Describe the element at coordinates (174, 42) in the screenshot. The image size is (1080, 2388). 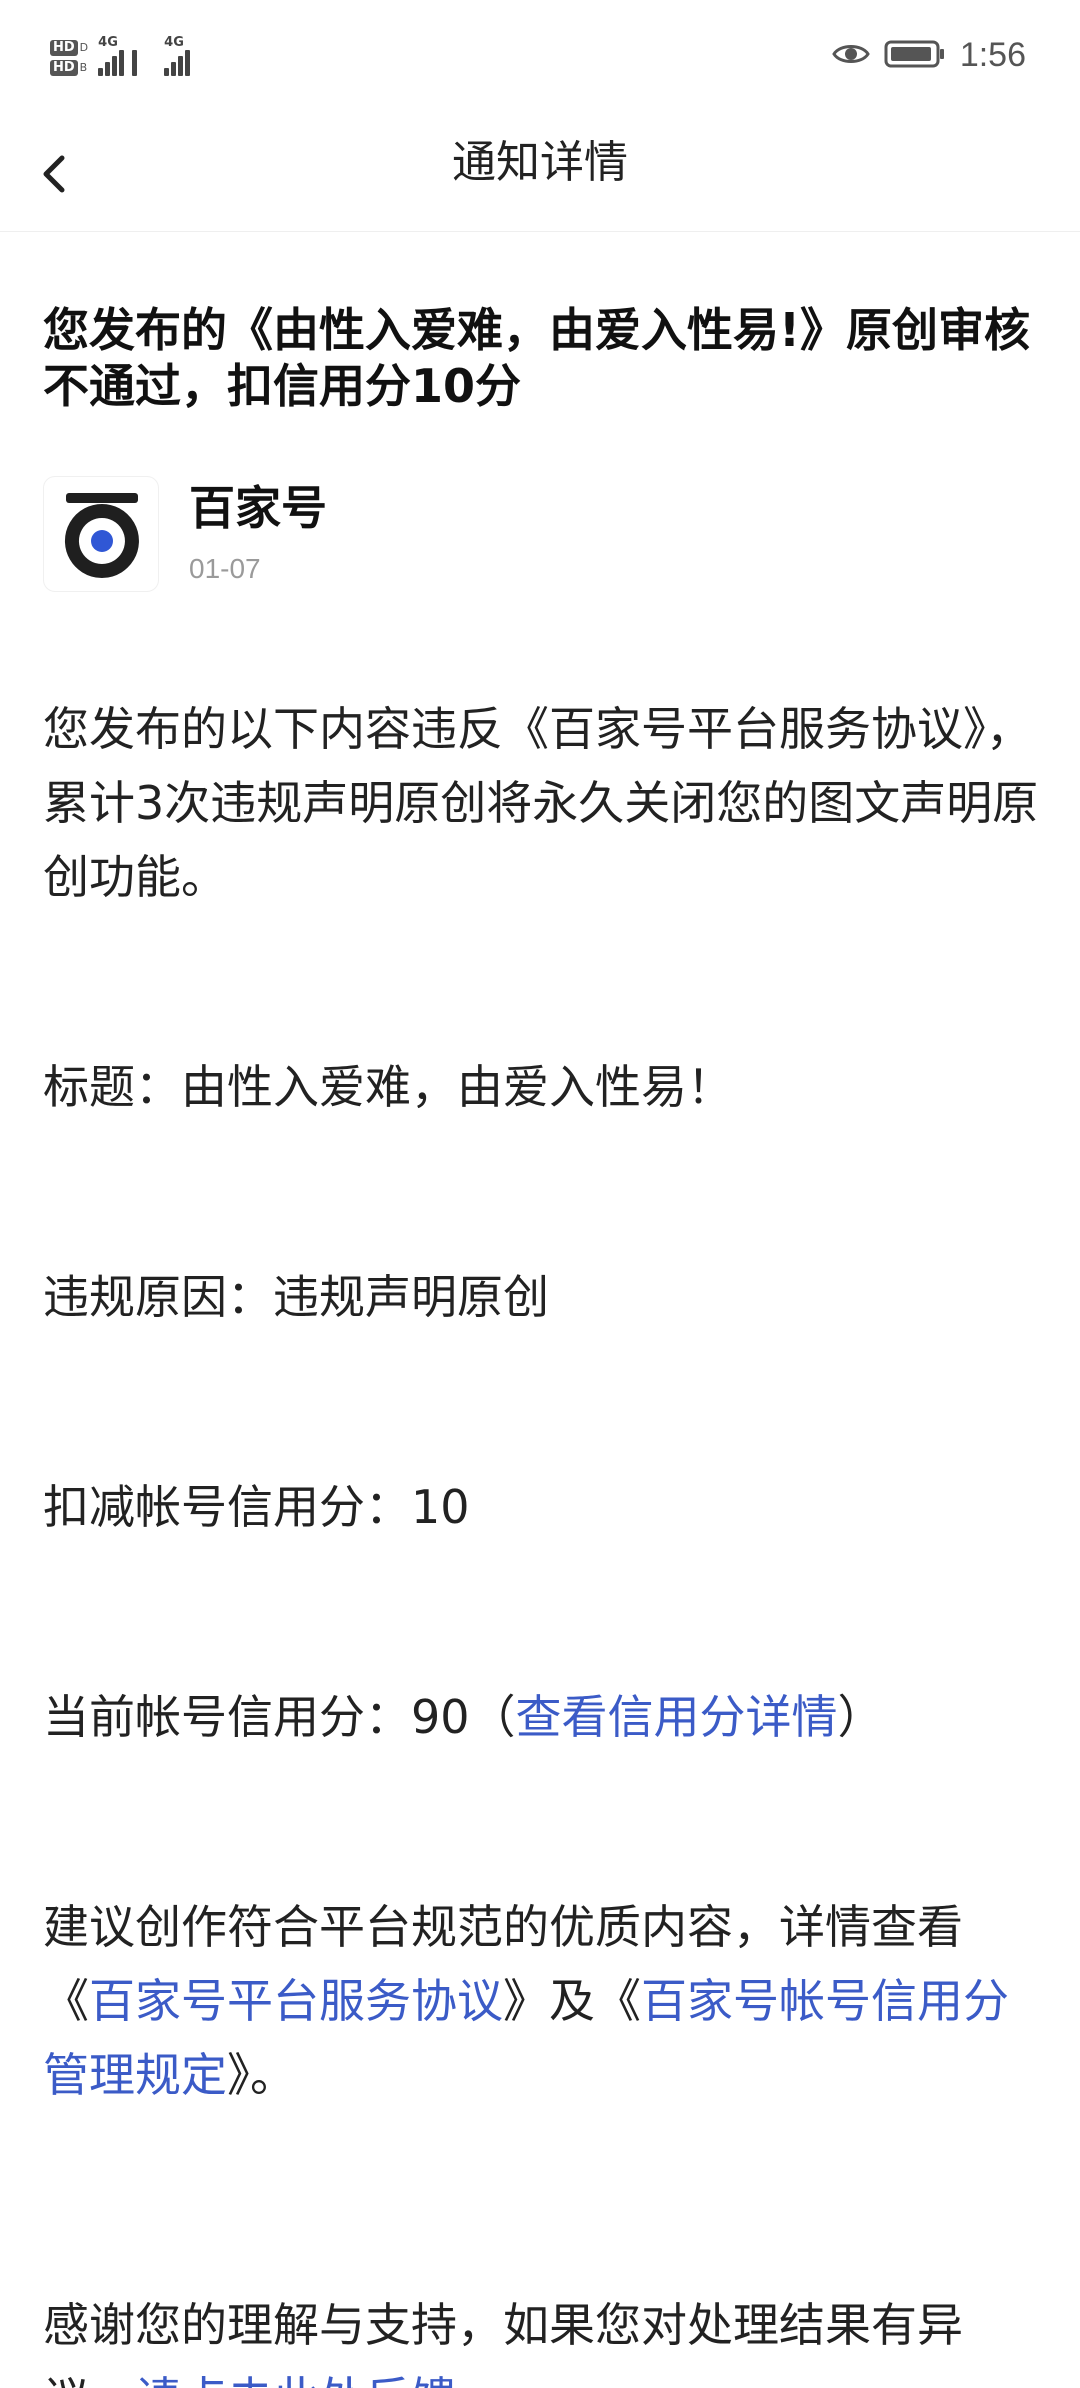
I see `network-label-2: 4G` at that location.